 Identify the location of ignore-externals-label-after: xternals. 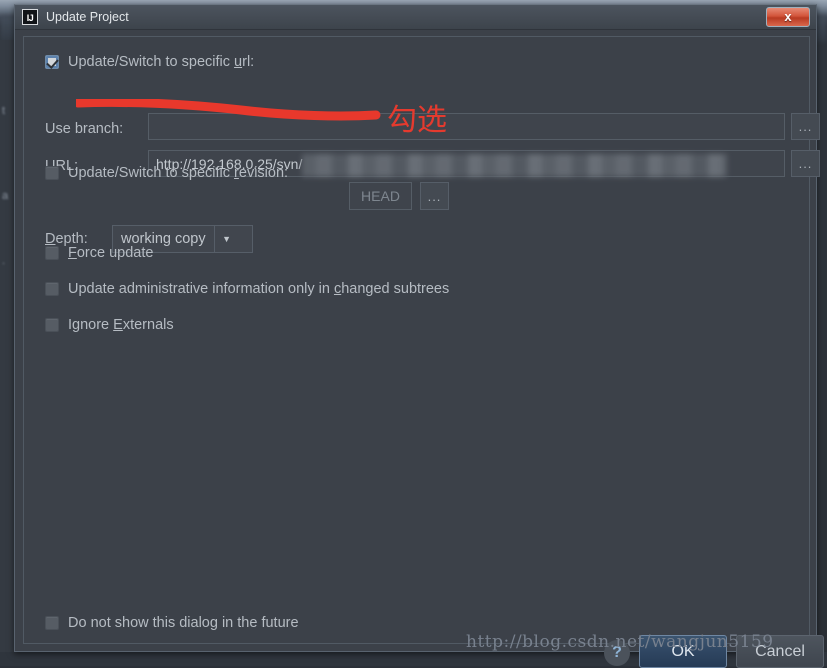
(148, 325).